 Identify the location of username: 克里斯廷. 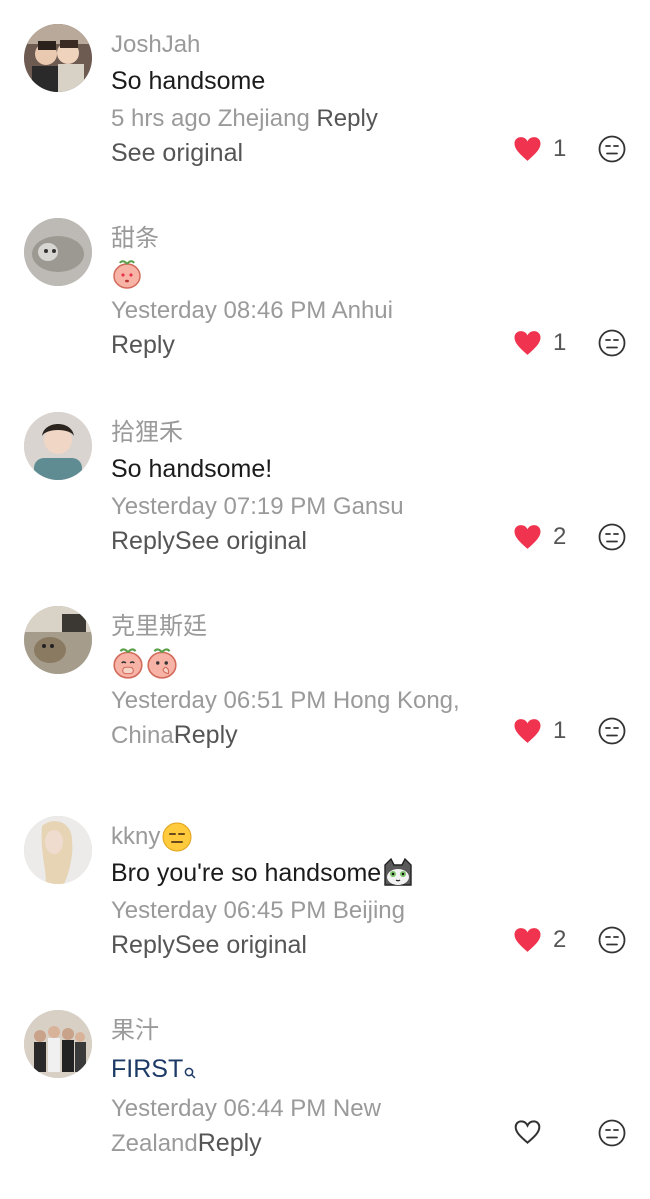
(303, 627).